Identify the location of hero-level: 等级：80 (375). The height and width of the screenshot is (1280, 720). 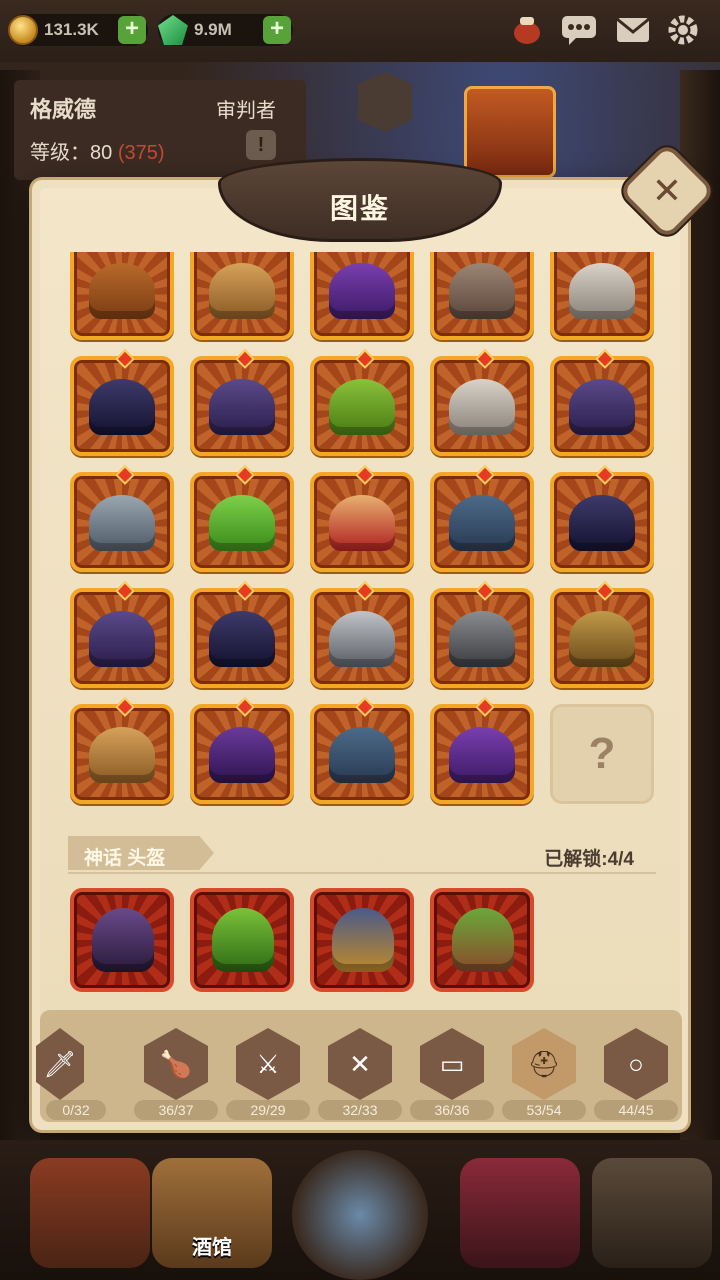
(97, 150).